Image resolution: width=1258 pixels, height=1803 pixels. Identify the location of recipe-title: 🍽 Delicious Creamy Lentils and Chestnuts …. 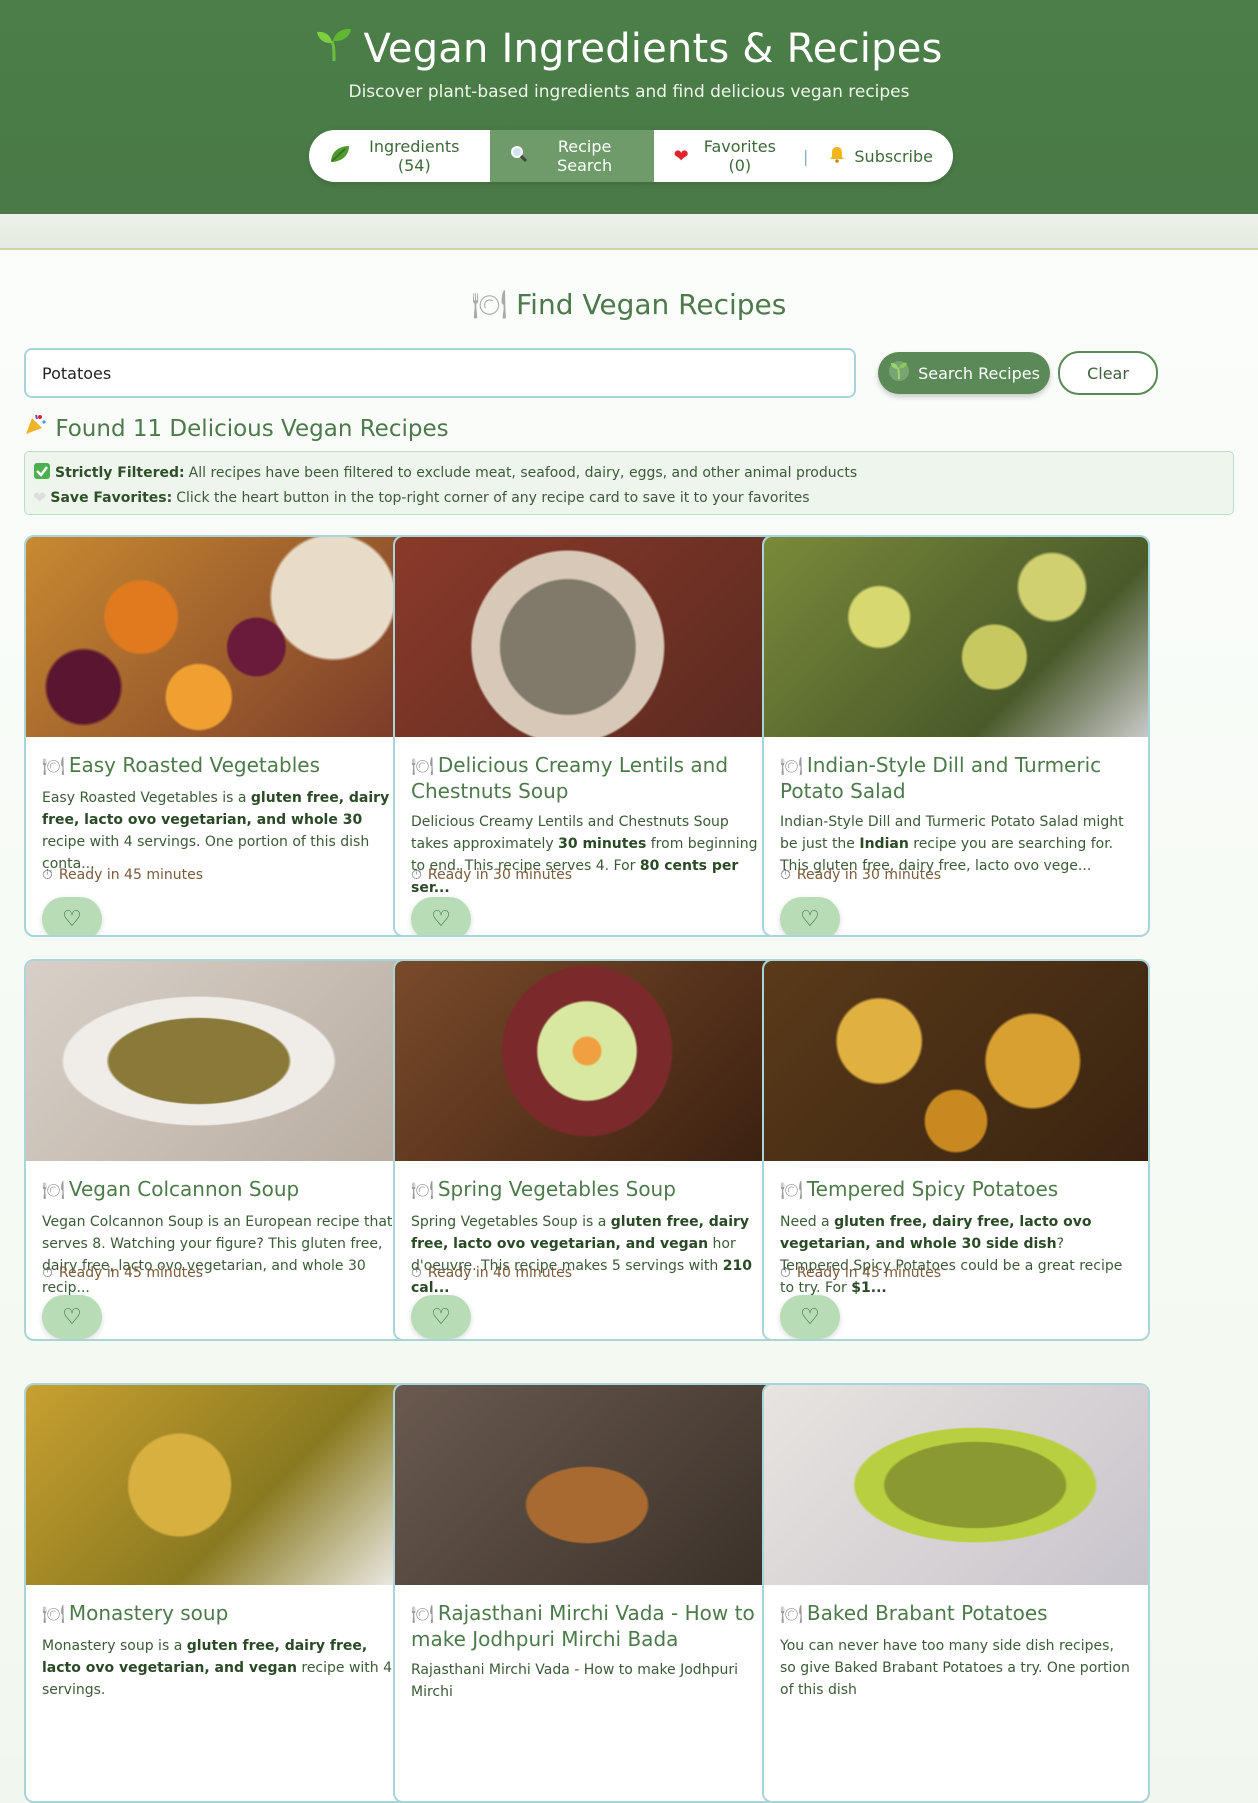
(570, 778).